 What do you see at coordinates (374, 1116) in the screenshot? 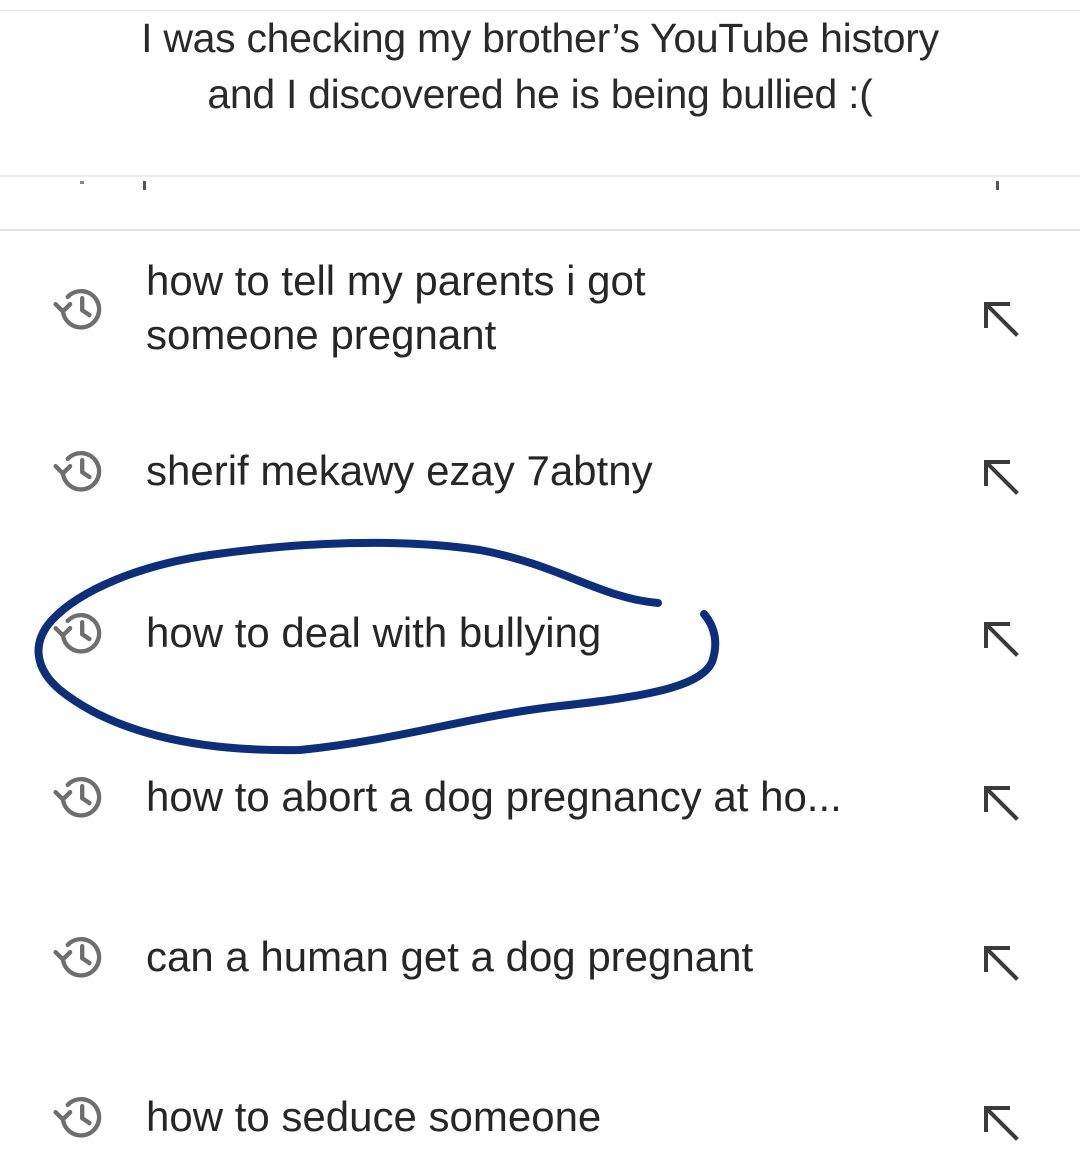
I see `history-item-text: how to seduce someone` at bounding box center [374, 1116].